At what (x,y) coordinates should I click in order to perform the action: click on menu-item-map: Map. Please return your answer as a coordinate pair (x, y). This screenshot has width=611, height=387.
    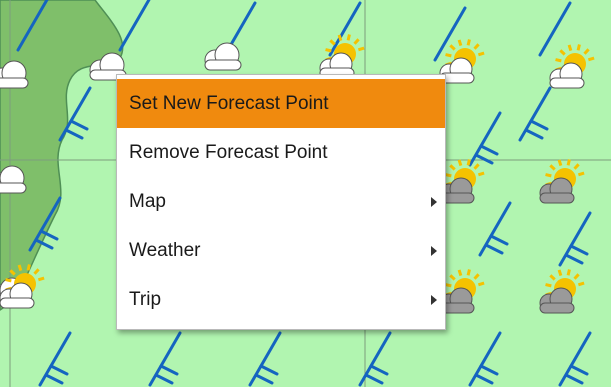
    Looking at the image, I should click on (281, 201).